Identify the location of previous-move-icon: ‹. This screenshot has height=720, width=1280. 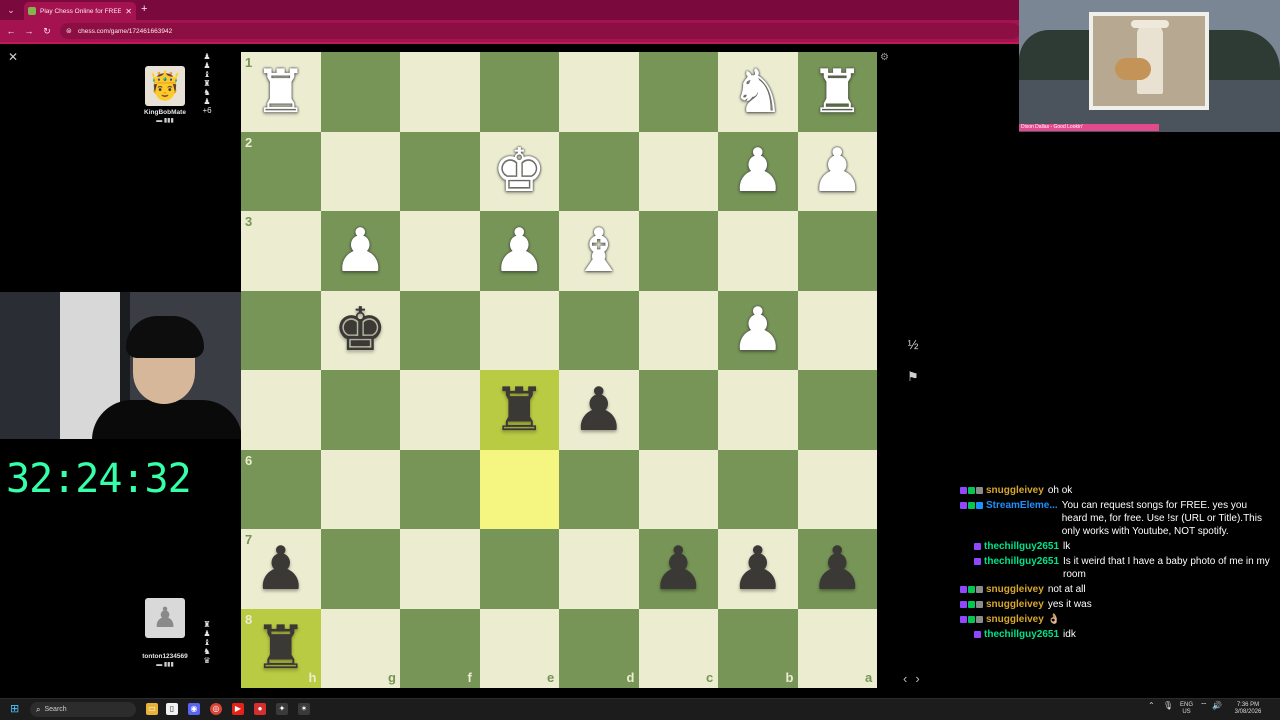
(909, 678).